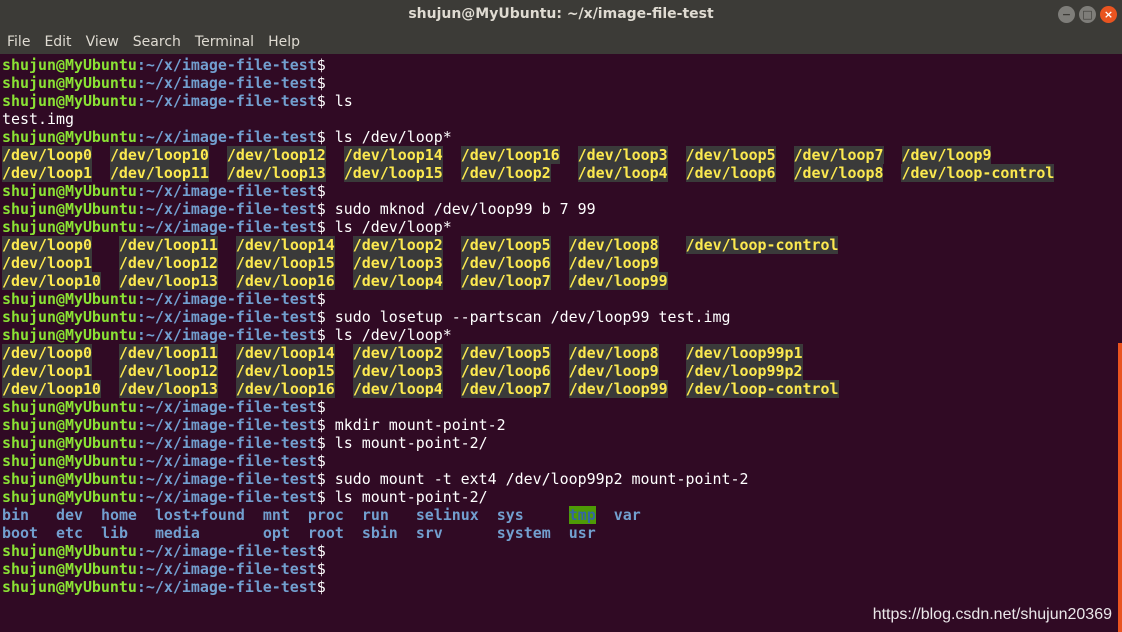 The width and height of the screenshot is (1122, 632). I want to click on menu-terminal: Terminal, so click(224, 42).